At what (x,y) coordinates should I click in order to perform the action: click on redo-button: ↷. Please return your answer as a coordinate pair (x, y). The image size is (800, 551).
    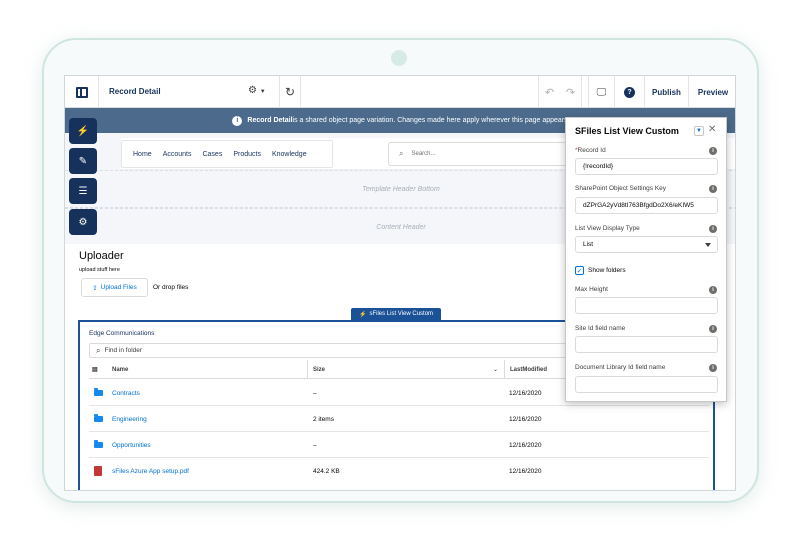
    Looking at the image, I should click on (571, 92).